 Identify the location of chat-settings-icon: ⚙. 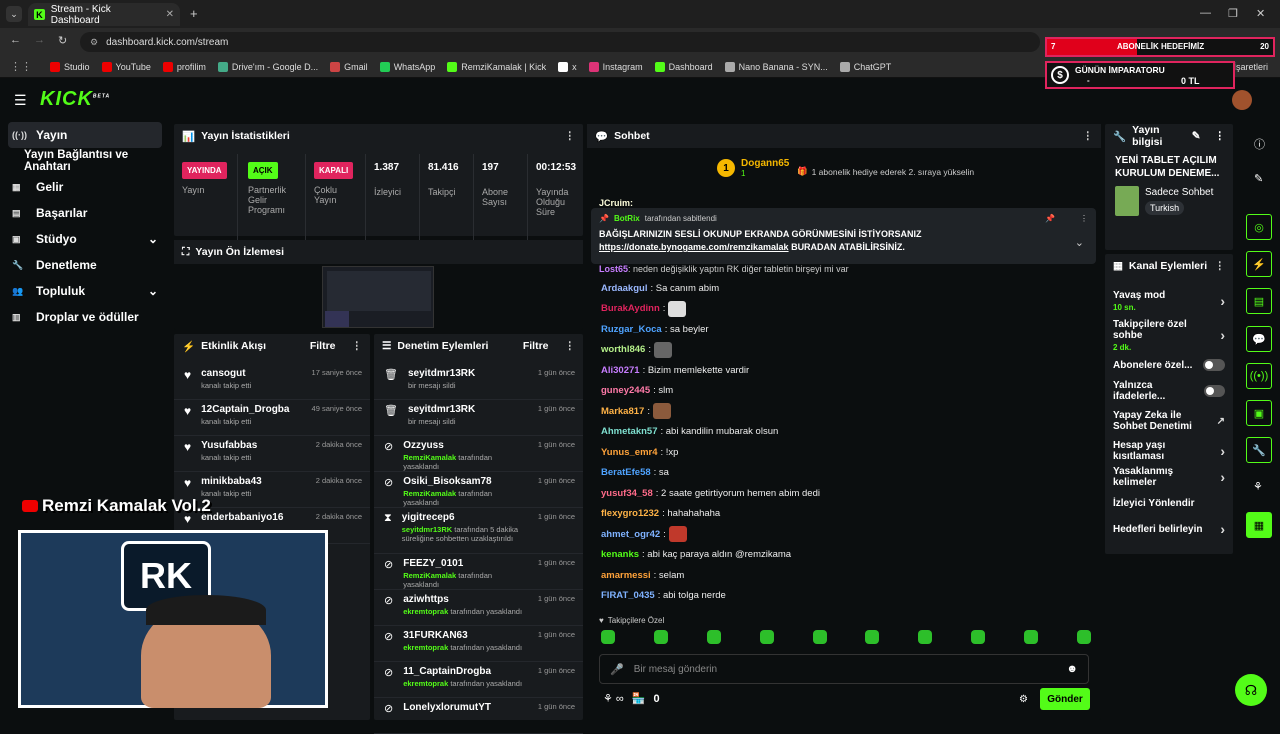
(1023, 699).